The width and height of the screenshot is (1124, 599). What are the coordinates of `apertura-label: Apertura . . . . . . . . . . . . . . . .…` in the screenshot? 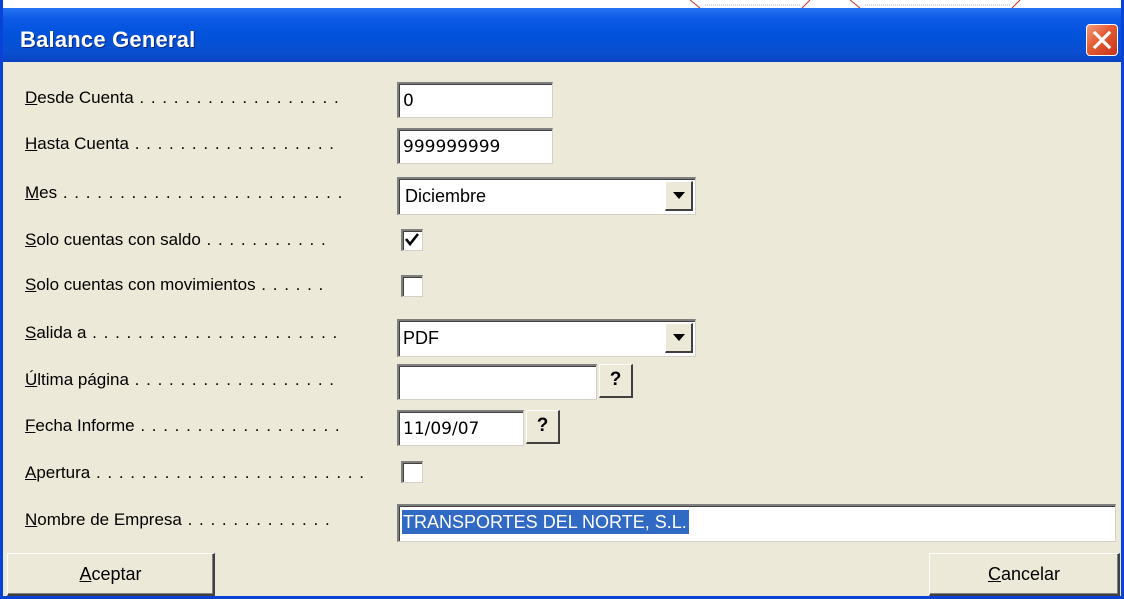 It's located at (195, 472).